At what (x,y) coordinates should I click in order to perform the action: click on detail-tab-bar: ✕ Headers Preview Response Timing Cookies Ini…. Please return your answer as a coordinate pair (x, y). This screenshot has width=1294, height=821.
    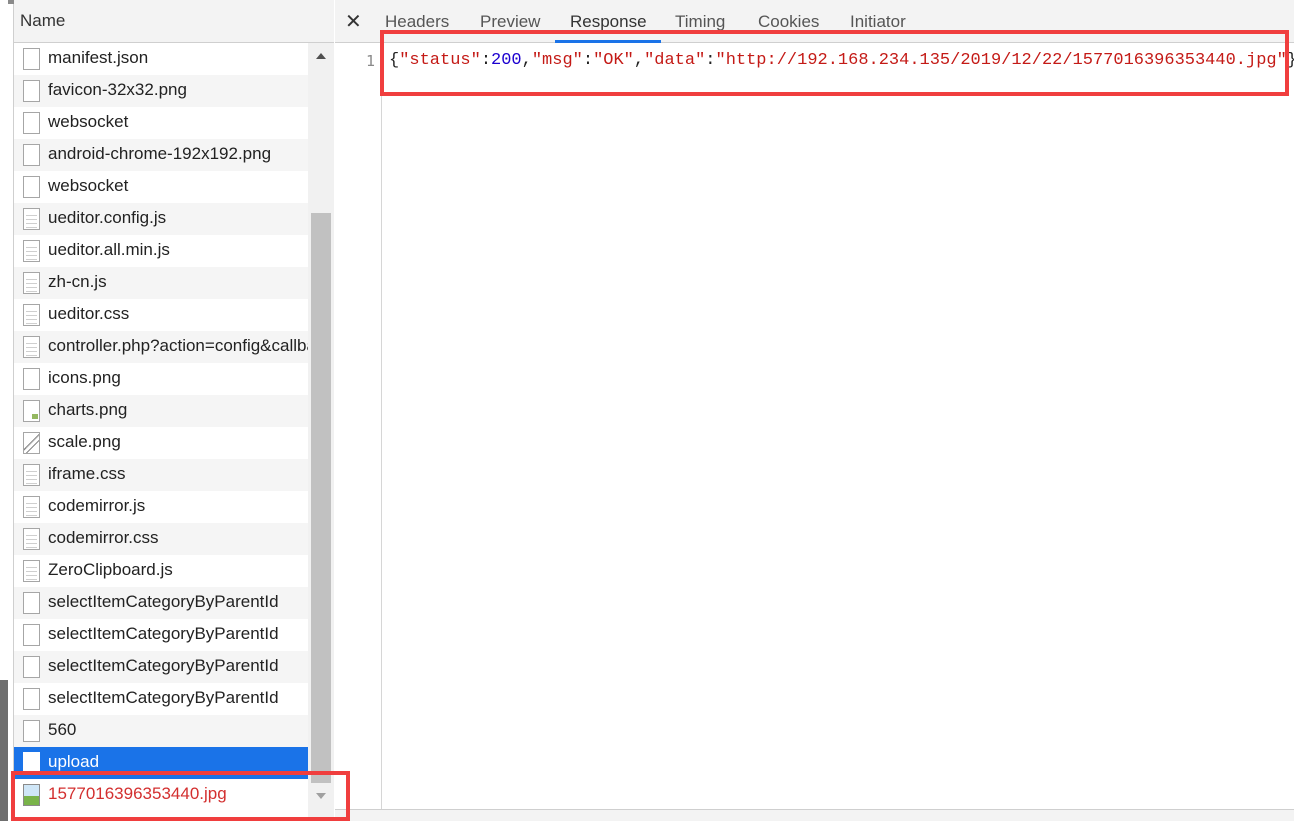
    Looking at the image, I should click on (814, 21).